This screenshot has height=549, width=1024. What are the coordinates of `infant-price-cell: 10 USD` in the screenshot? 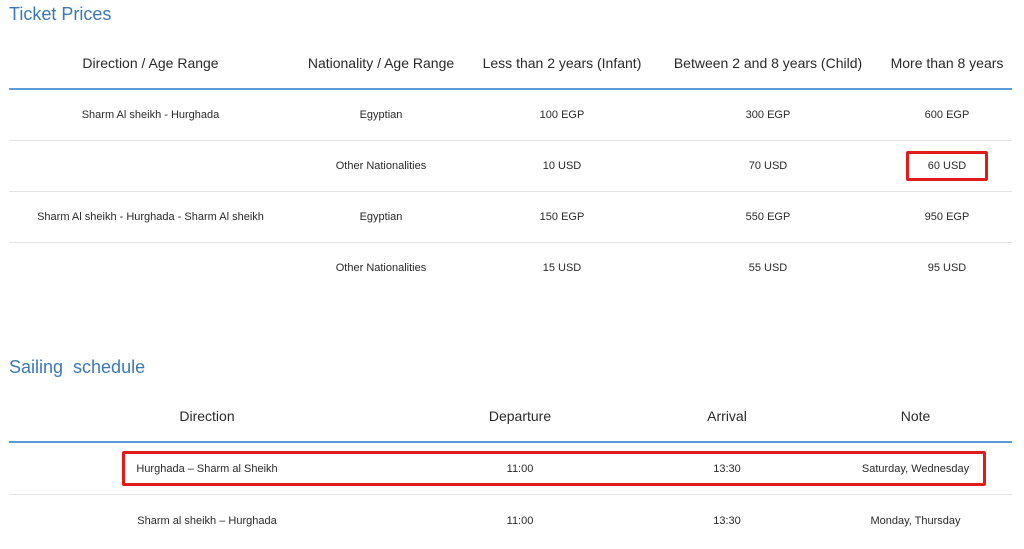 It's located at (562, 166).